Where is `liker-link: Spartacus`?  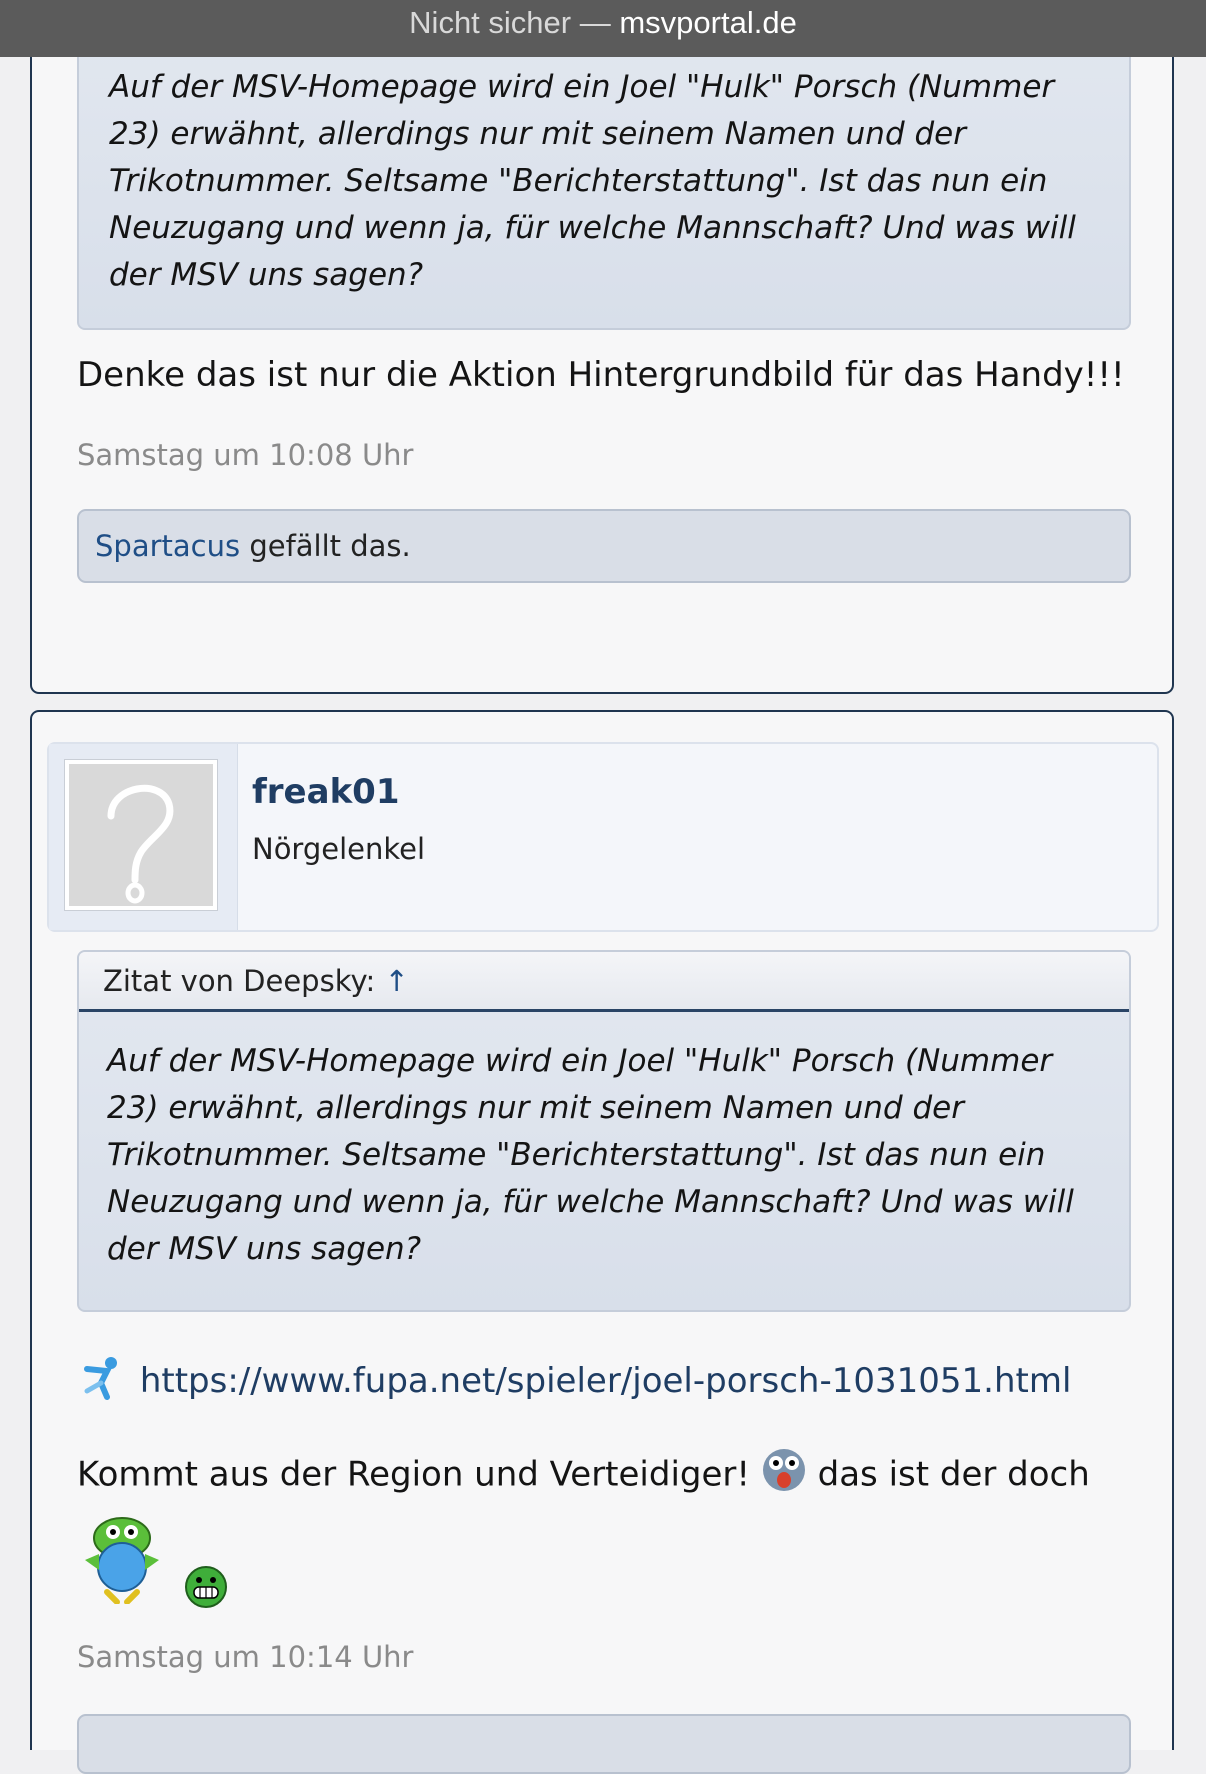 liker-link: Spartacus is located at coordinates (167, 546).